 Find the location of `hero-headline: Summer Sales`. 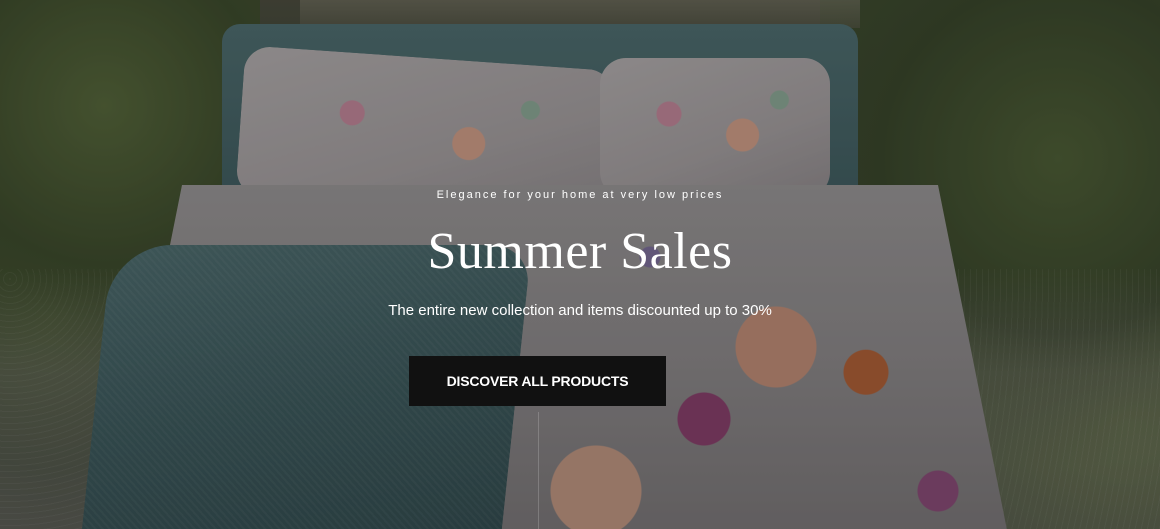

hero-headline: Summer Sales is located at coordinates (580, 251).